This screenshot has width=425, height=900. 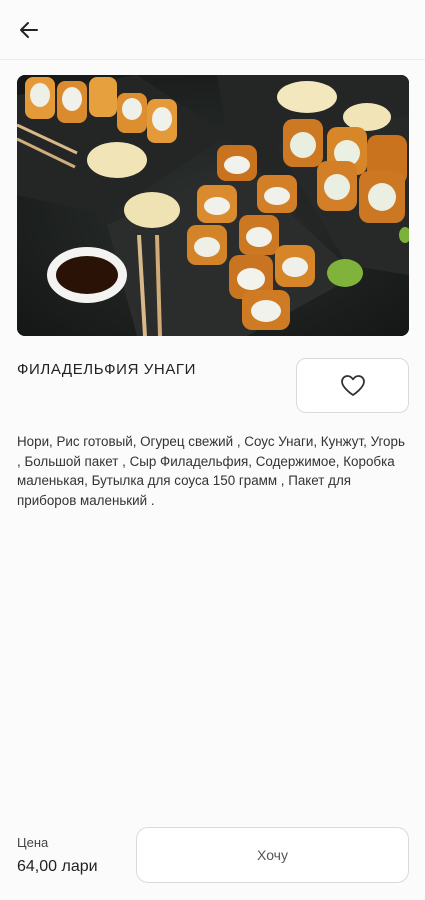 I want to click on top-bar, so click(x=212, y=30).